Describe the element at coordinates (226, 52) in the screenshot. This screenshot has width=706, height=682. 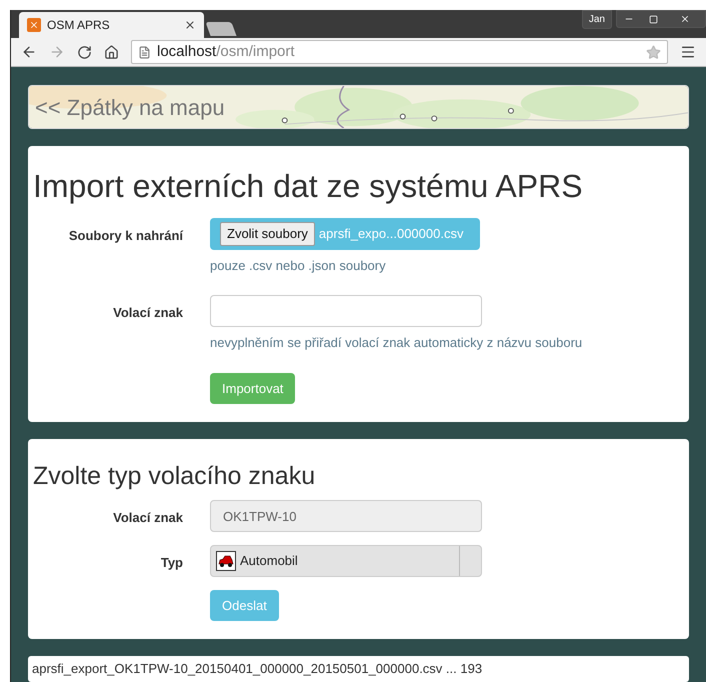
I see `url-text: localhost/osm/import` at that location.